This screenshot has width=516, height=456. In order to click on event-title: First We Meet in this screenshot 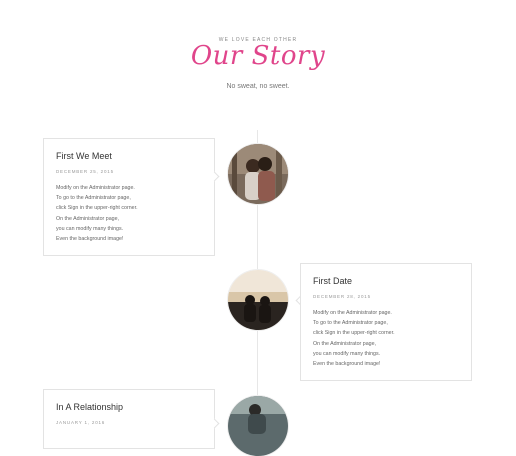, I will do `click(84, 156)`.